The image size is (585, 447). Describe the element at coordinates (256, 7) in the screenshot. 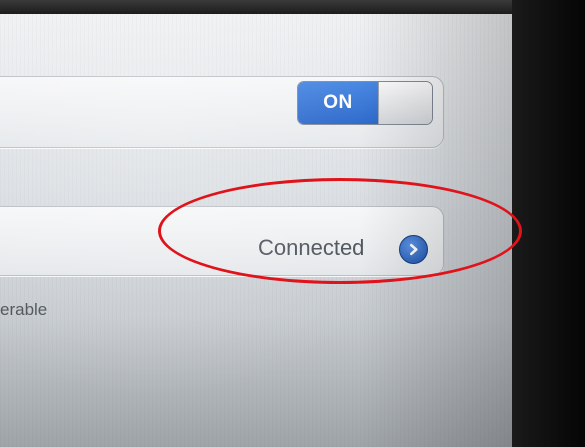

I see `top-bezel` at that location.